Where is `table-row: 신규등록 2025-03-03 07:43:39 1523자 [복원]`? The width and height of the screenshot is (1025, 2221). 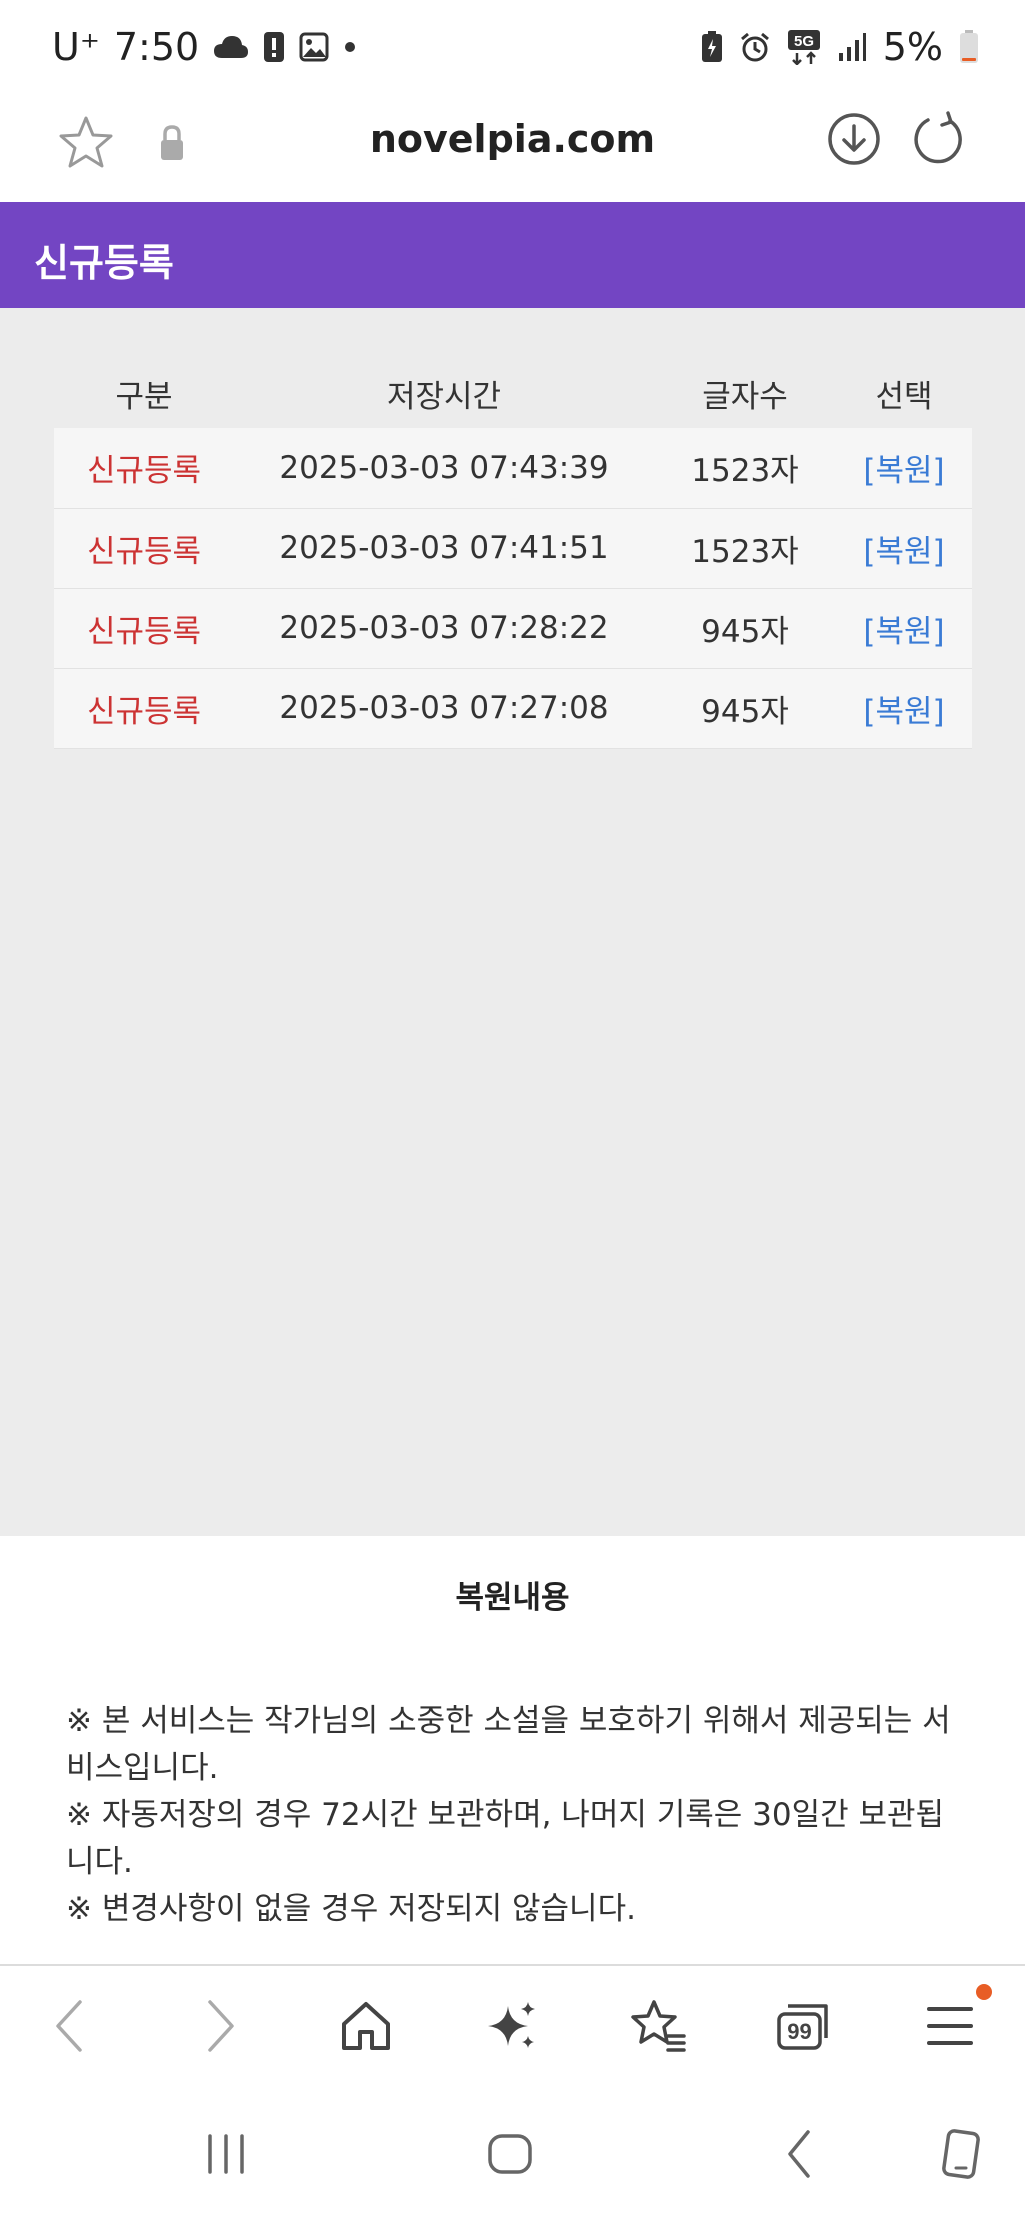
table-row: 신규등록 2025-03-03 07:43:39 1523자 [복원] is located at coordinates (513, 468).